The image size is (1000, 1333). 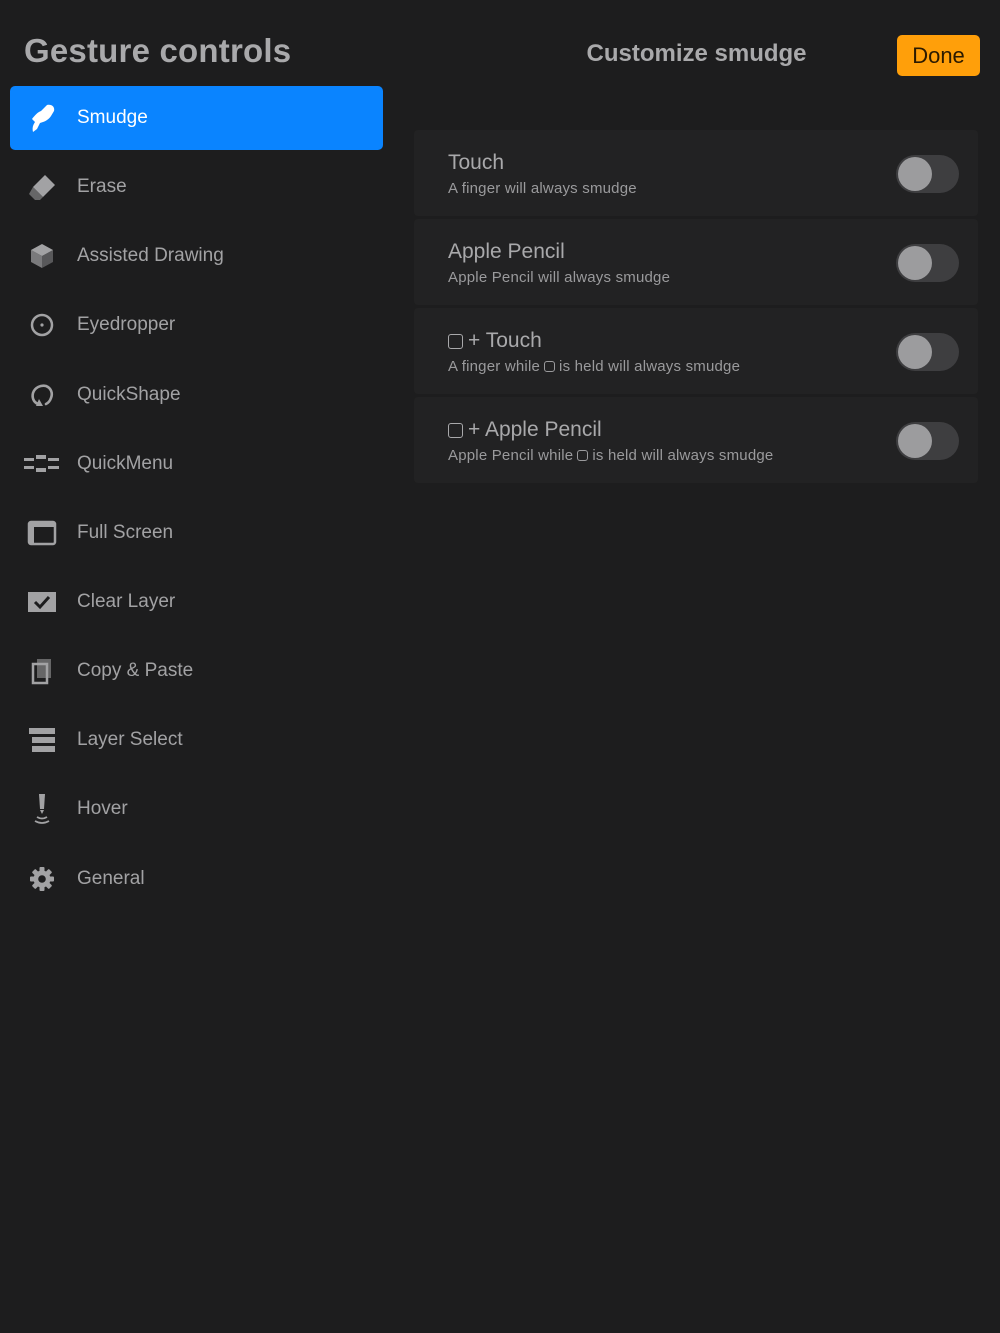 I want to click on setting-title-text: + Touch, so click(x=505, y=340).